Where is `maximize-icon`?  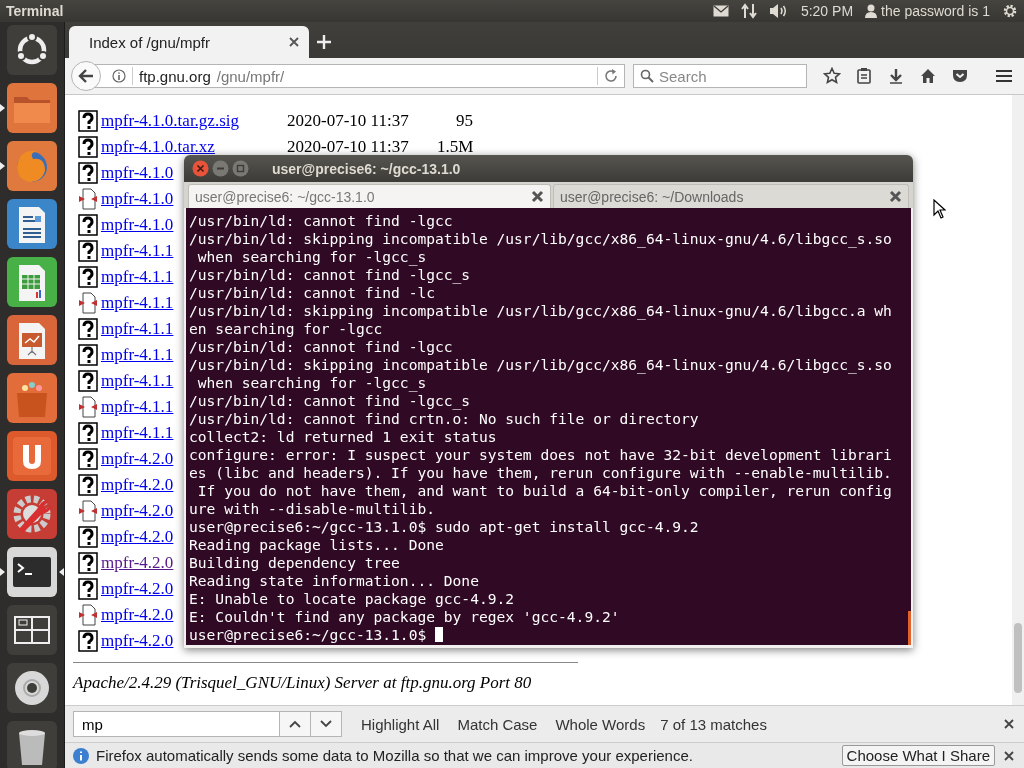
maximize-icon is located at coordinates (240, 168).